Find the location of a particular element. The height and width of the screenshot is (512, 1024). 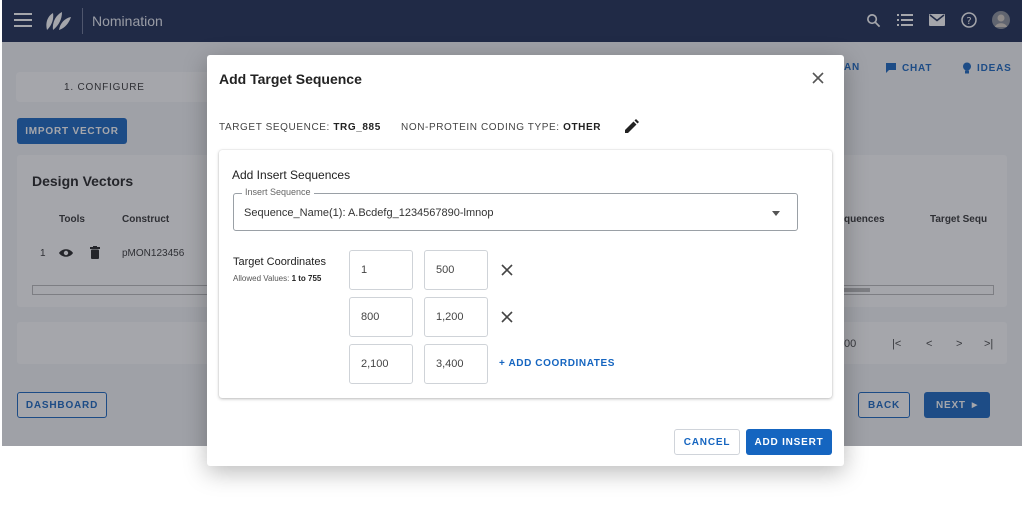

close-icon is located at coordinates (818, 78).